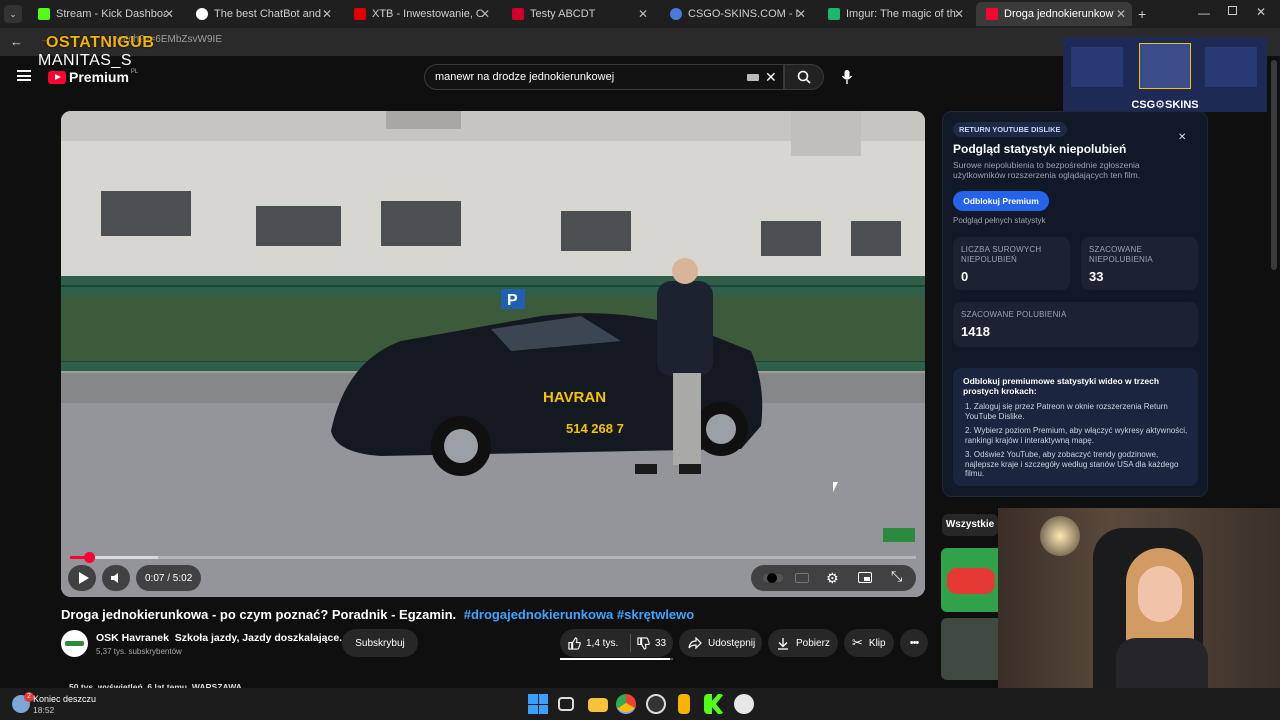  What do you see at coordinates (914, 643) in the screenshot?
I see `more-actions-button: •••` at bounding box center [914, 643].